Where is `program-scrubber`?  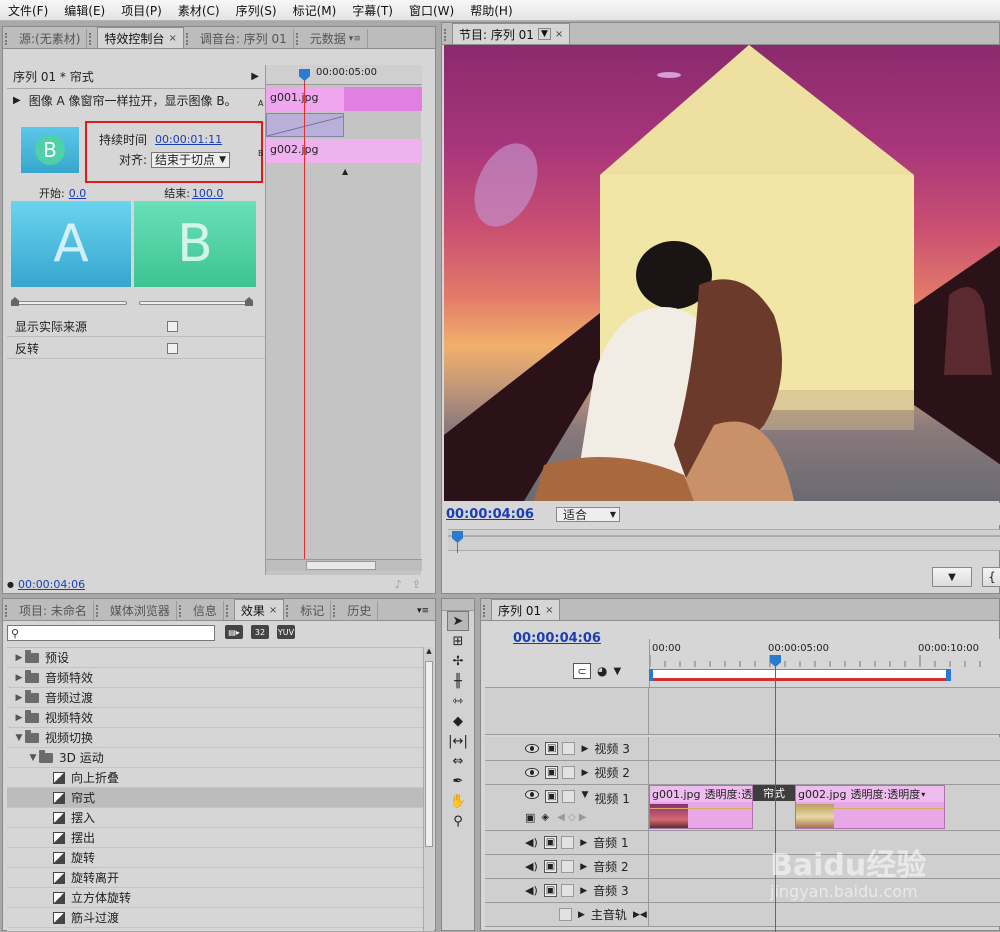
program-scrubber is located at coordinates (724, 540).